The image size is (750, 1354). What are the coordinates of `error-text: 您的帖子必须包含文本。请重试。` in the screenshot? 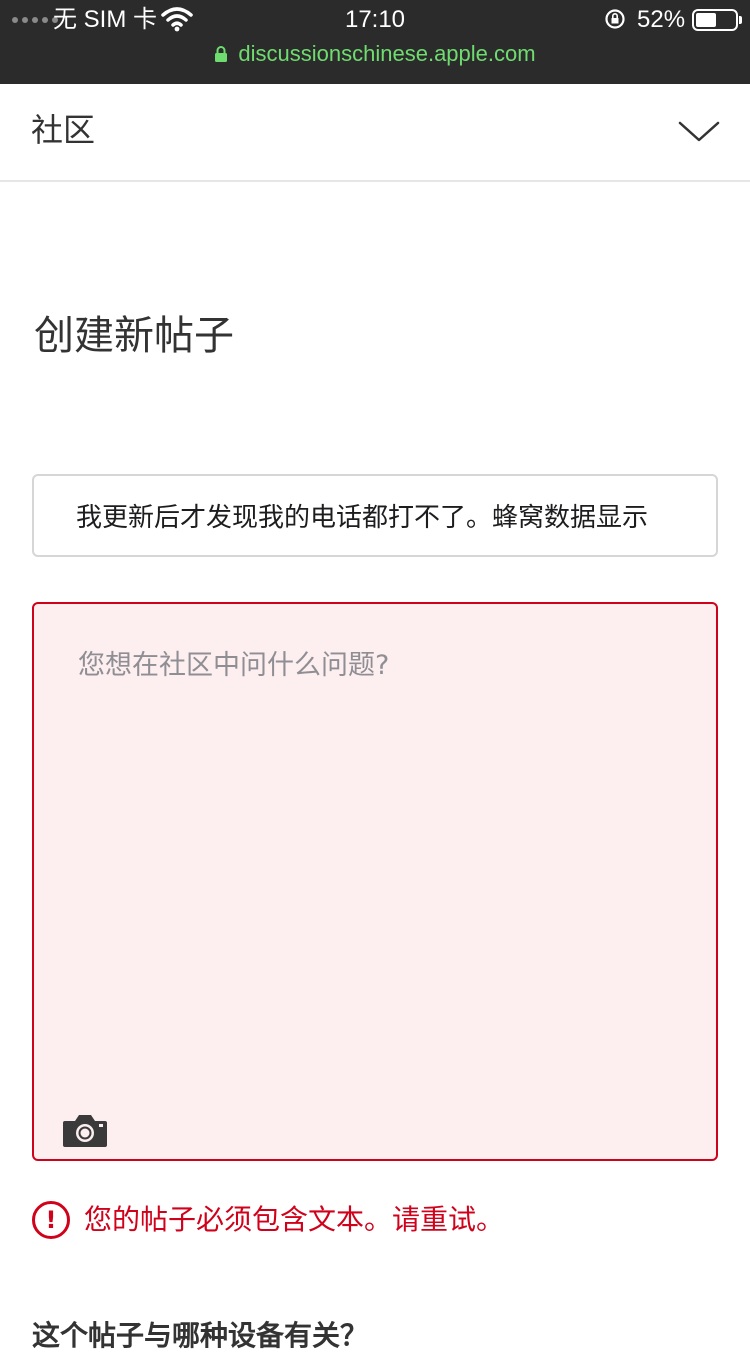 It's located at (294, 1219).